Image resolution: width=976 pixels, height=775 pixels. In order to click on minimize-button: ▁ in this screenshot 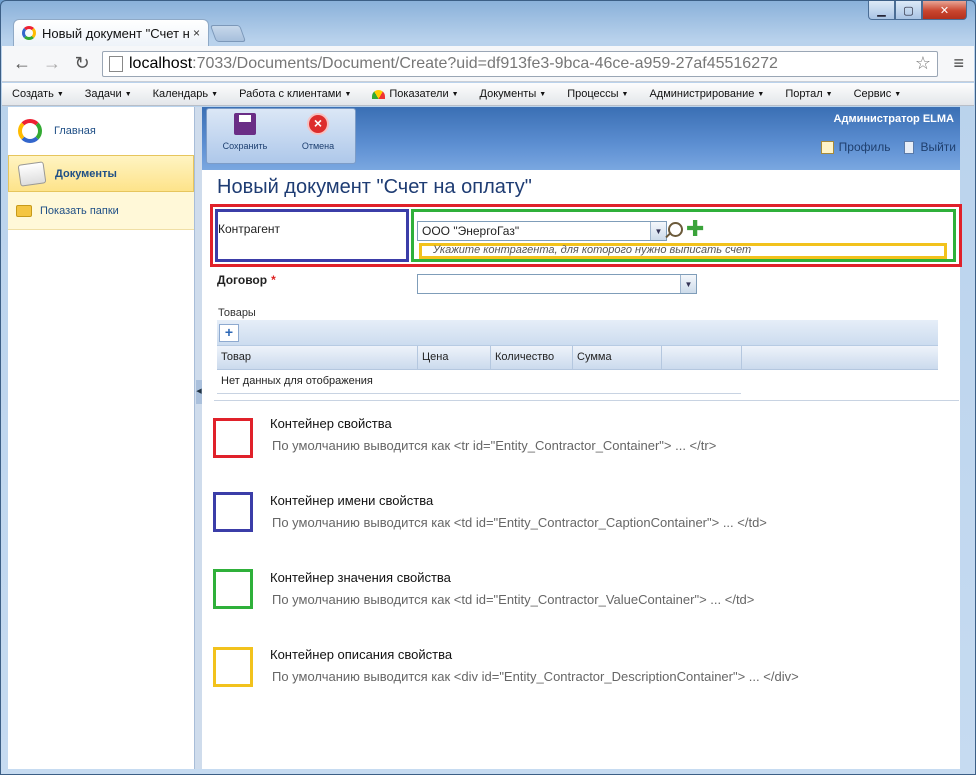, I will do `click(881, 10)`.